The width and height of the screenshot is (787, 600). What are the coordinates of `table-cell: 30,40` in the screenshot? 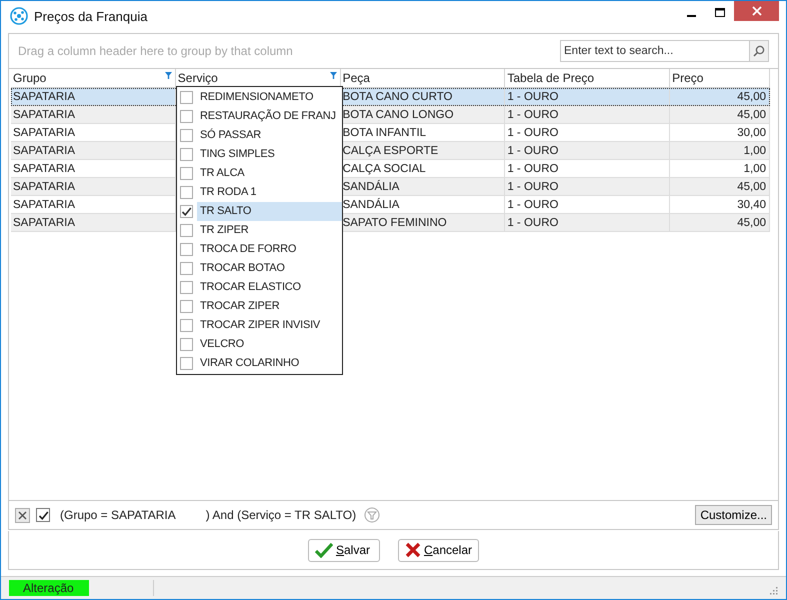 It's located at (720, 204).